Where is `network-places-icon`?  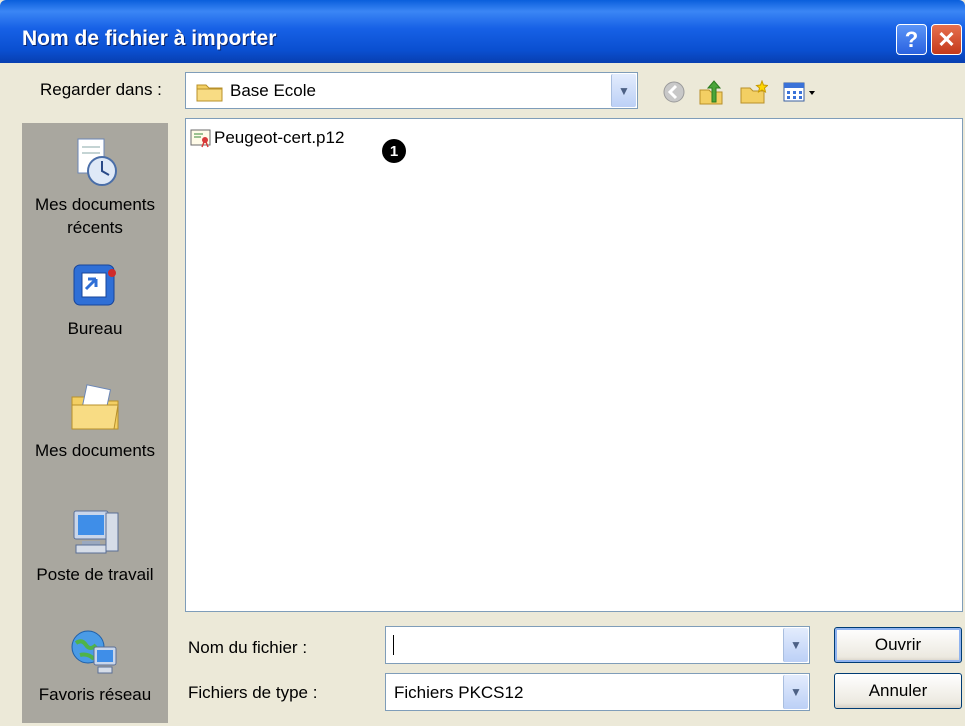 network-places-icon is located at coordinates (94, 652).